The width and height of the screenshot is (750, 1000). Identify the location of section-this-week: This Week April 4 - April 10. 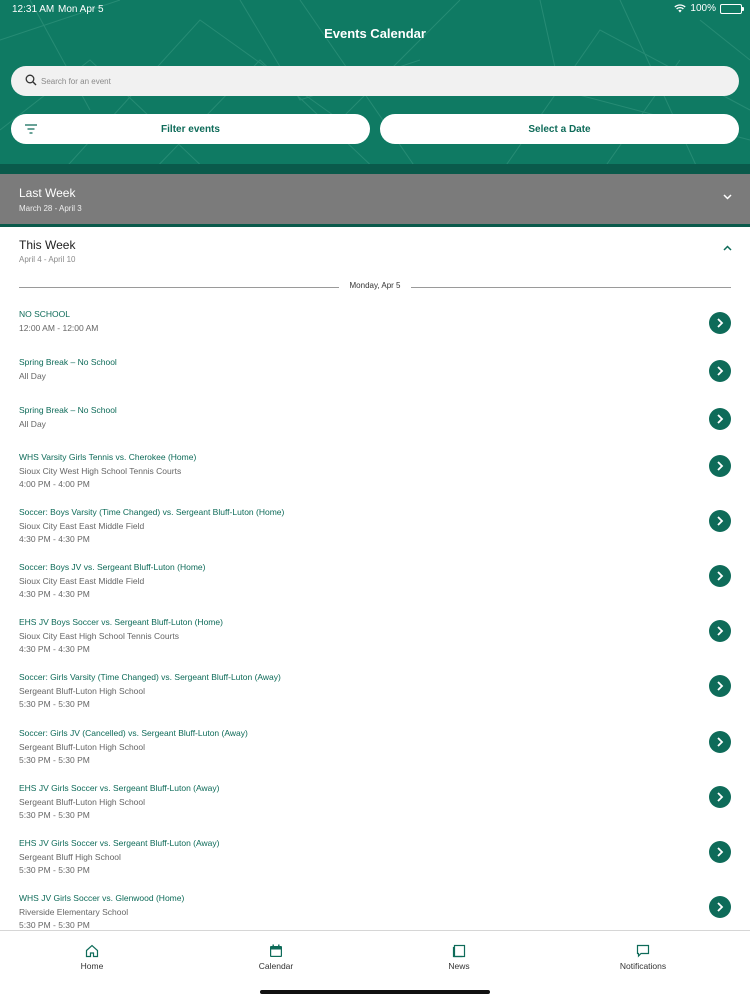
(375, 249).